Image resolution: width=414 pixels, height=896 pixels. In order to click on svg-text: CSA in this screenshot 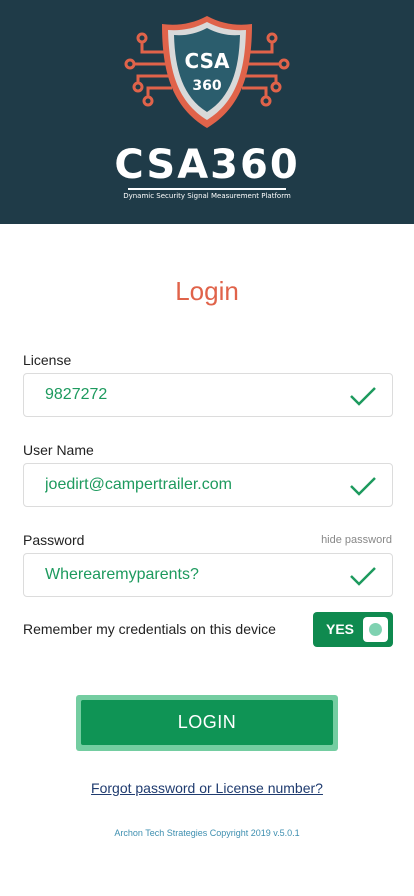, I will do `click(207, 61)`.